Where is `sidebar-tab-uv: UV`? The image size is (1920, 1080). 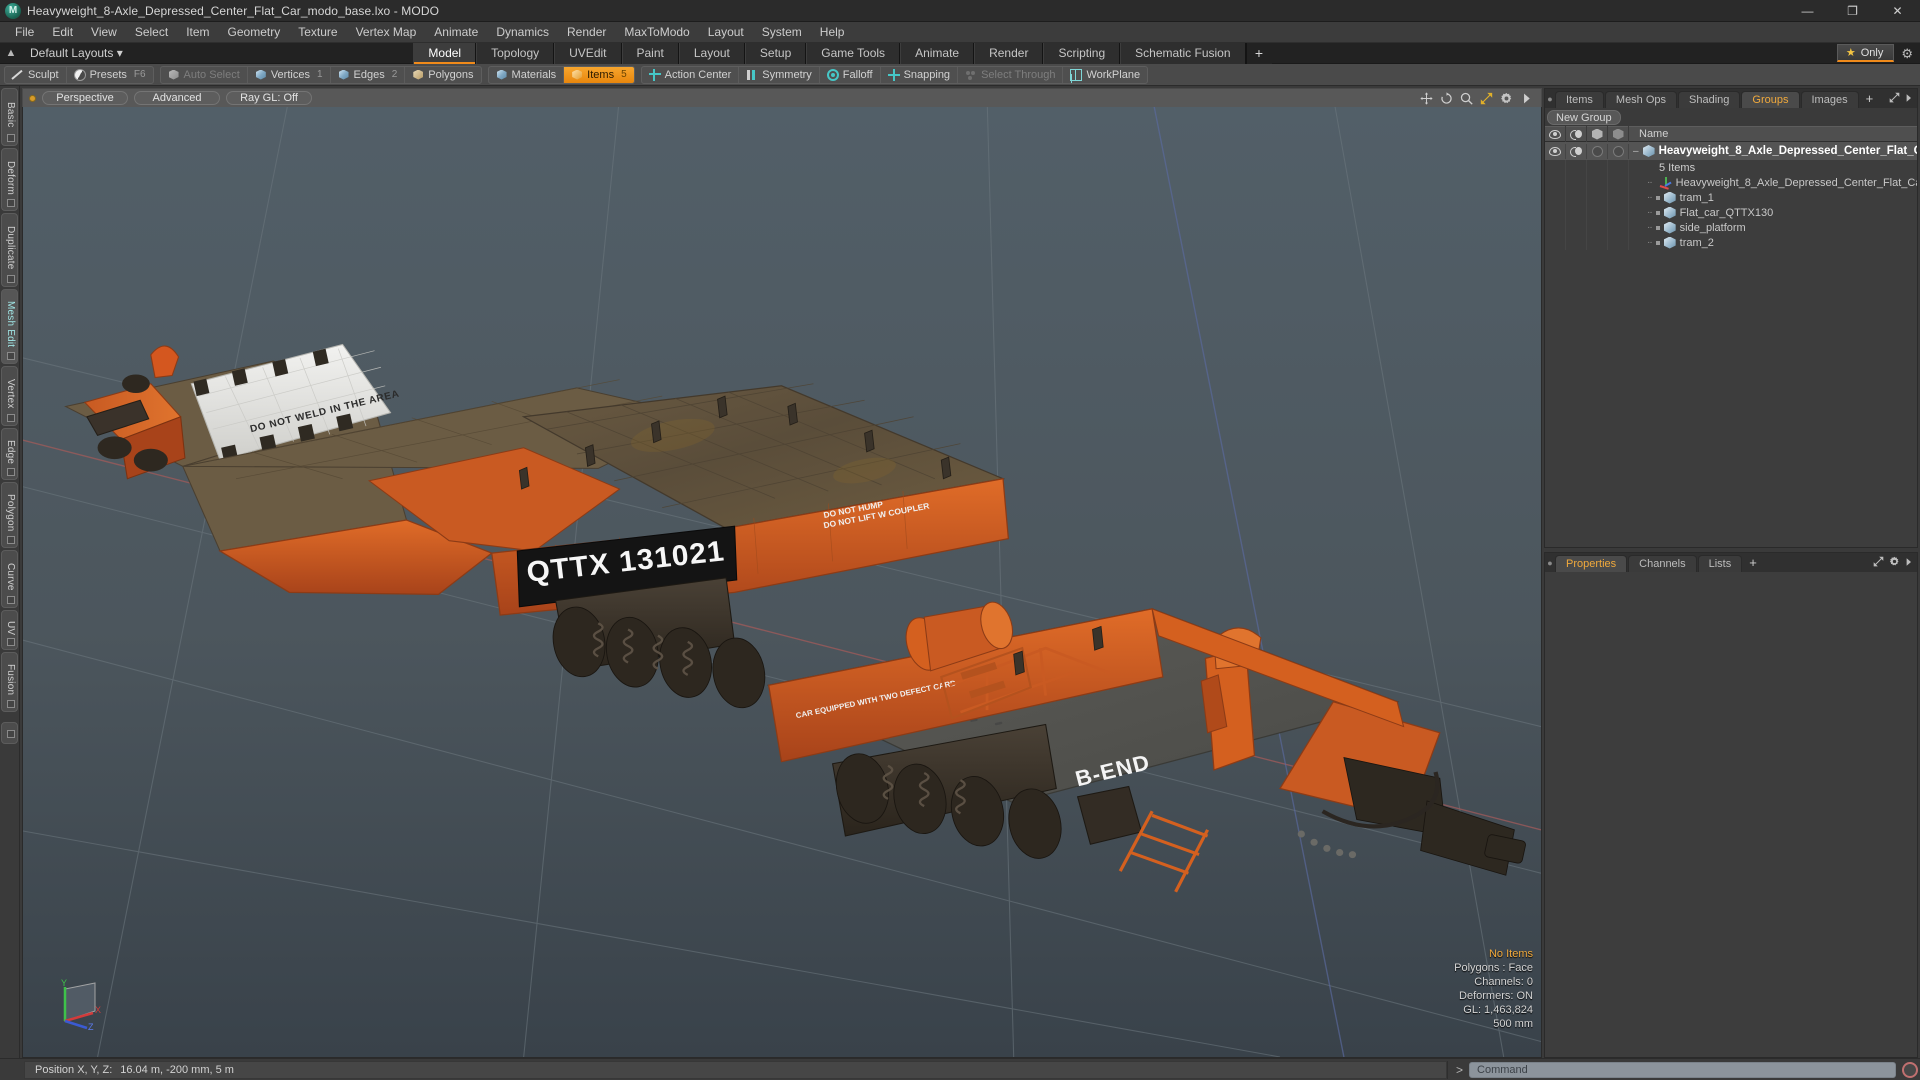 sidebar-tab-uv: UV is located at coordinates (9, 630).